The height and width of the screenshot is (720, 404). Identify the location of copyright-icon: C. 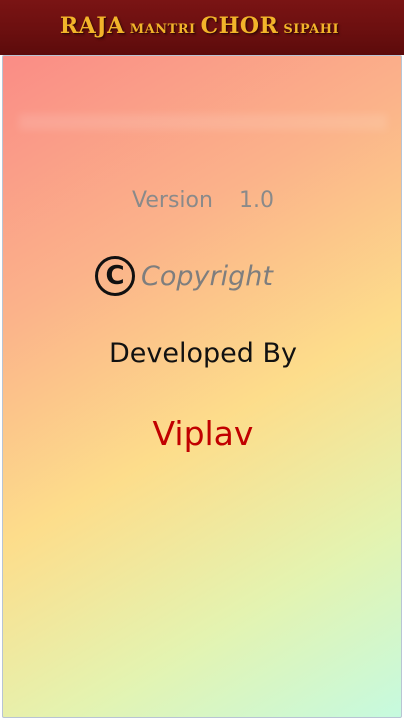
(115, 276).